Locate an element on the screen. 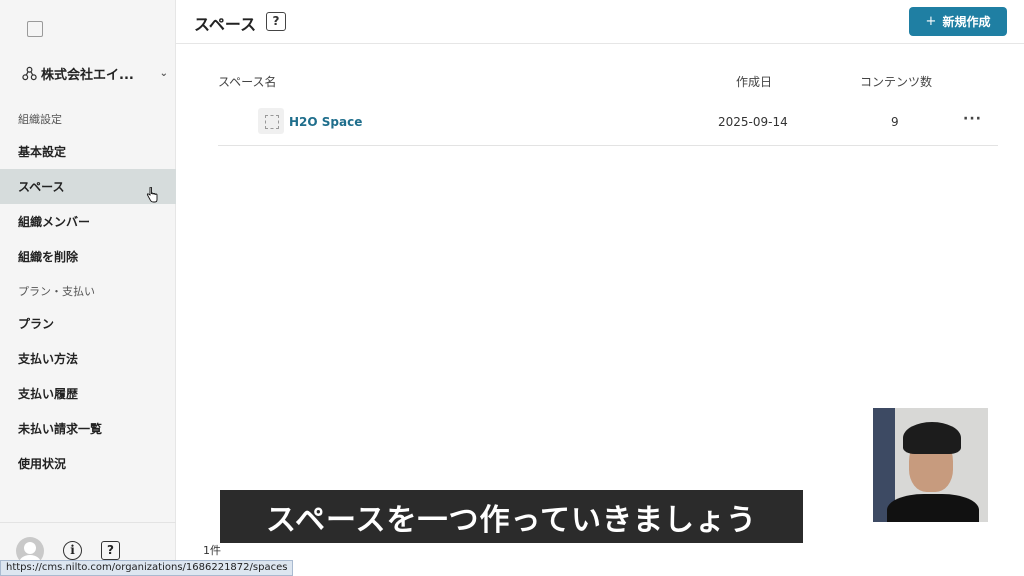 The width and height of the screenshot is (1024, 576). hand-cursor-icon is located at coordinates (152, 195).